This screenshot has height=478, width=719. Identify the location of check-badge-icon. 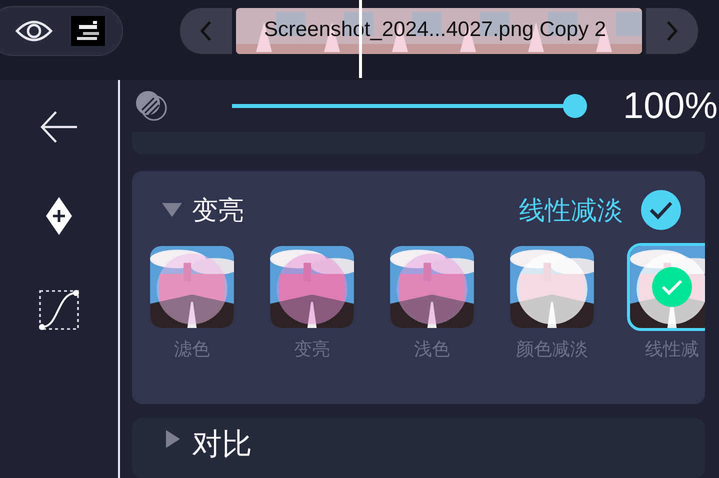
(672, 287).